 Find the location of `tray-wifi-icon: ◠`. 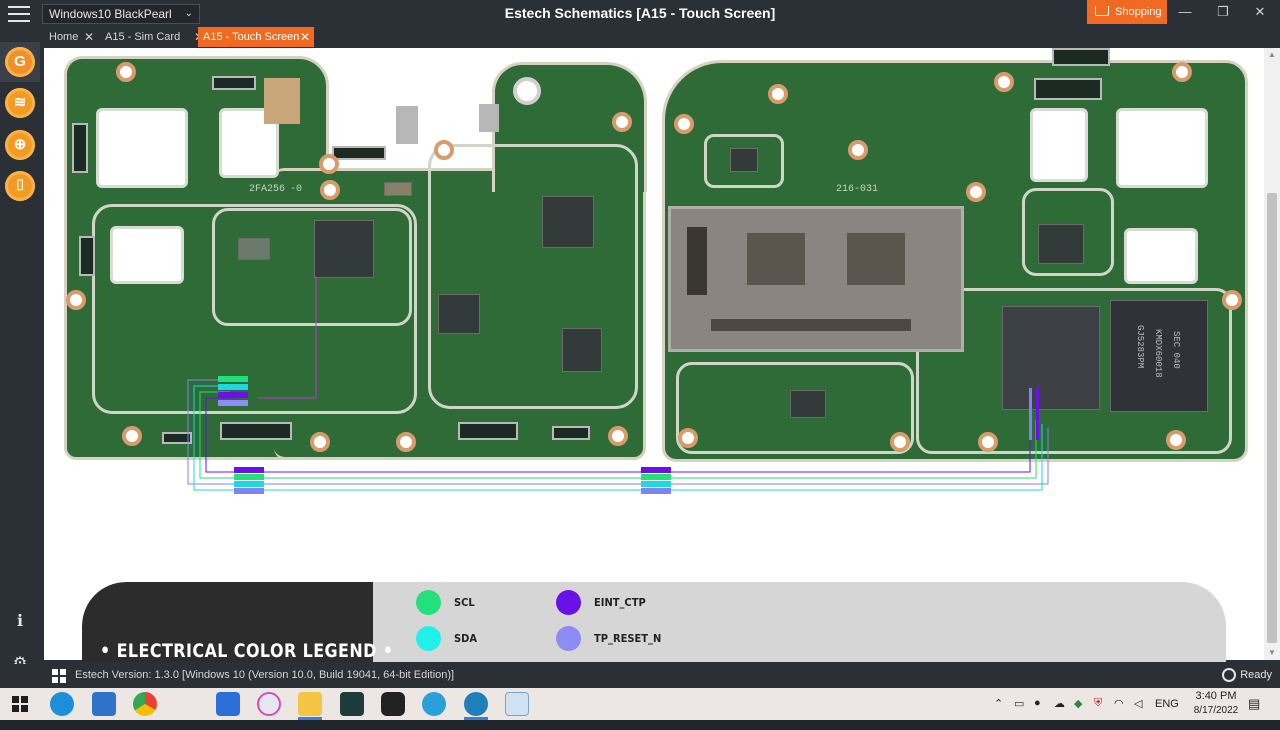

tray-wifi-icon: ◠ is located at coordinates (1119, 713).